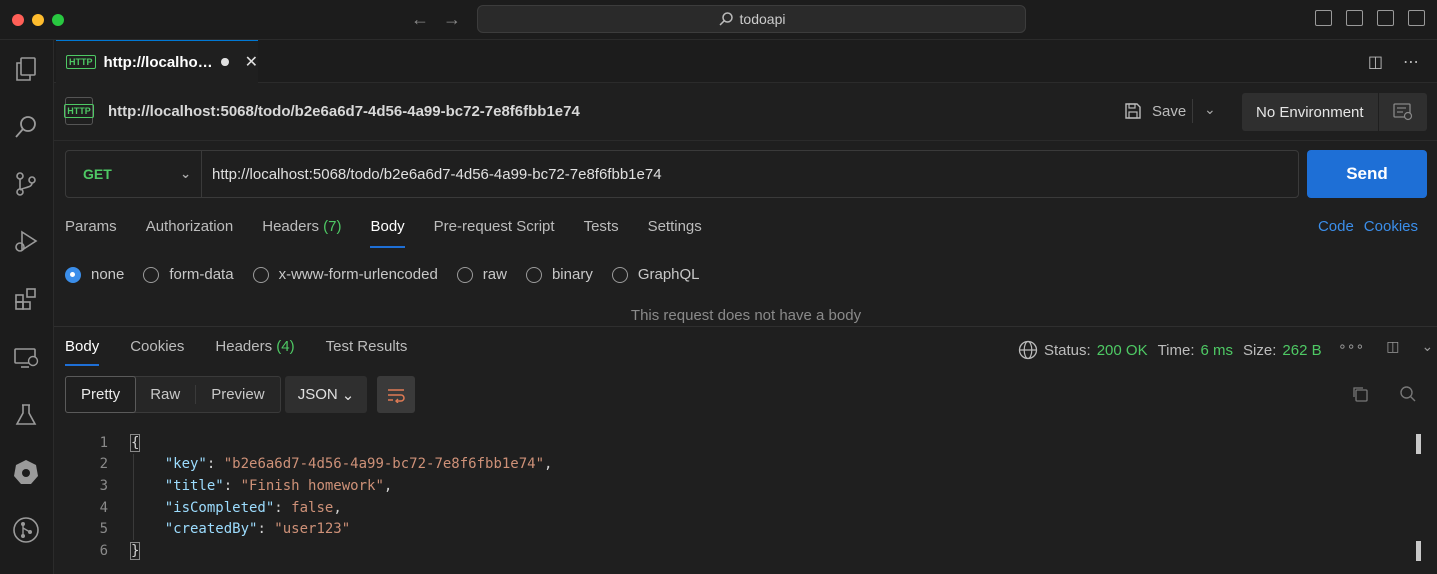 This screenshot has width=1437, height=574. What do you see at coordinates (367, 346) in the screenshot?
I see `response-tab-test-results: Test Results` at bounding box center [367, 346].